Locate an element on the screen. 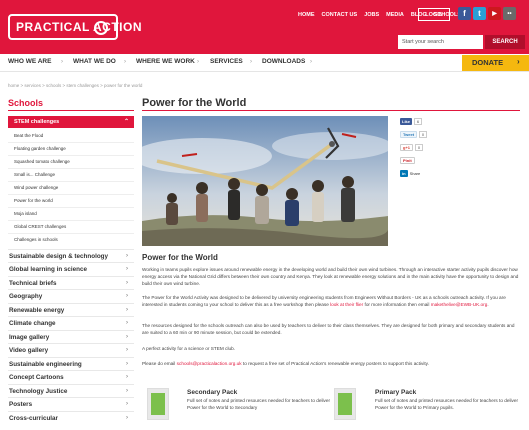 The image size is (529, 430). sidebar-subitem: Beat the Flood is located at coordinates (28, 135).